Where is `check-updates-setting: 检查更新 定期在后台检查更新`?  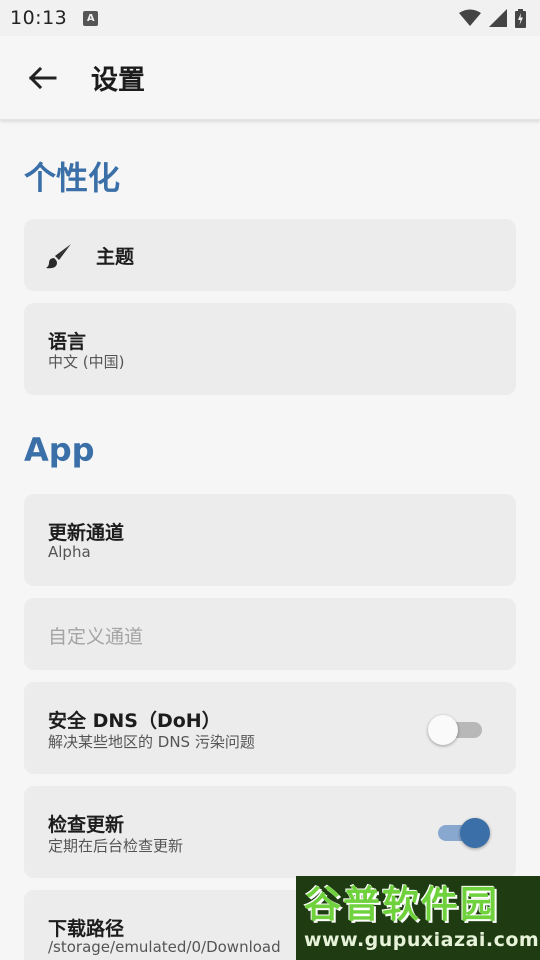
check-updates-setting: 检查更新 定期在后台检查更新 is located at coordinates (270, 832).